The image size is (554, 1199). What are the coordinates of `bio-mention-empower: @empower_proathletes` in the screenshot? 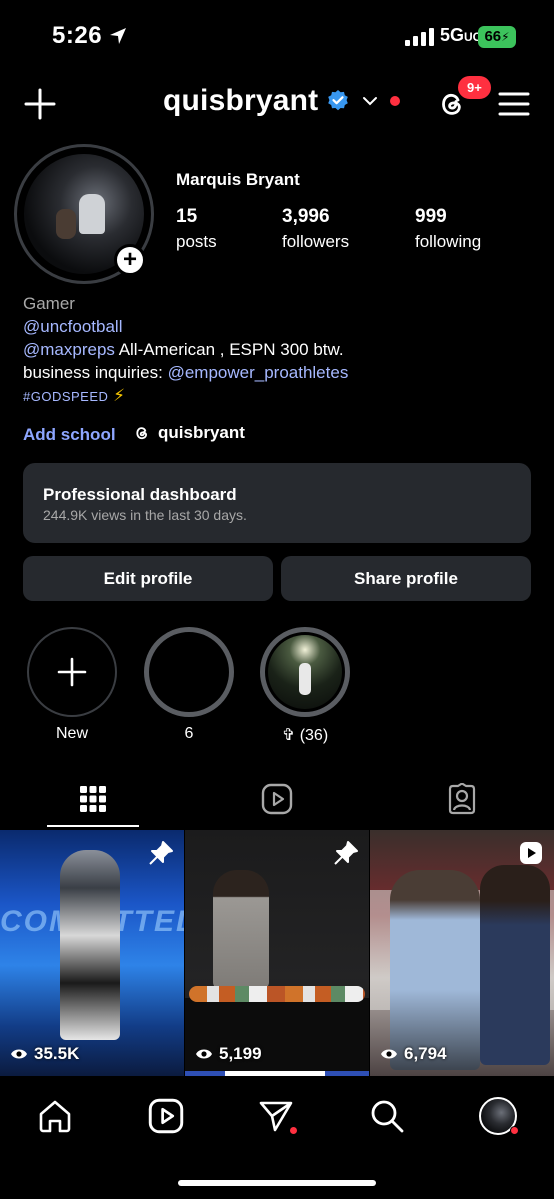 It's located at (258, 372).